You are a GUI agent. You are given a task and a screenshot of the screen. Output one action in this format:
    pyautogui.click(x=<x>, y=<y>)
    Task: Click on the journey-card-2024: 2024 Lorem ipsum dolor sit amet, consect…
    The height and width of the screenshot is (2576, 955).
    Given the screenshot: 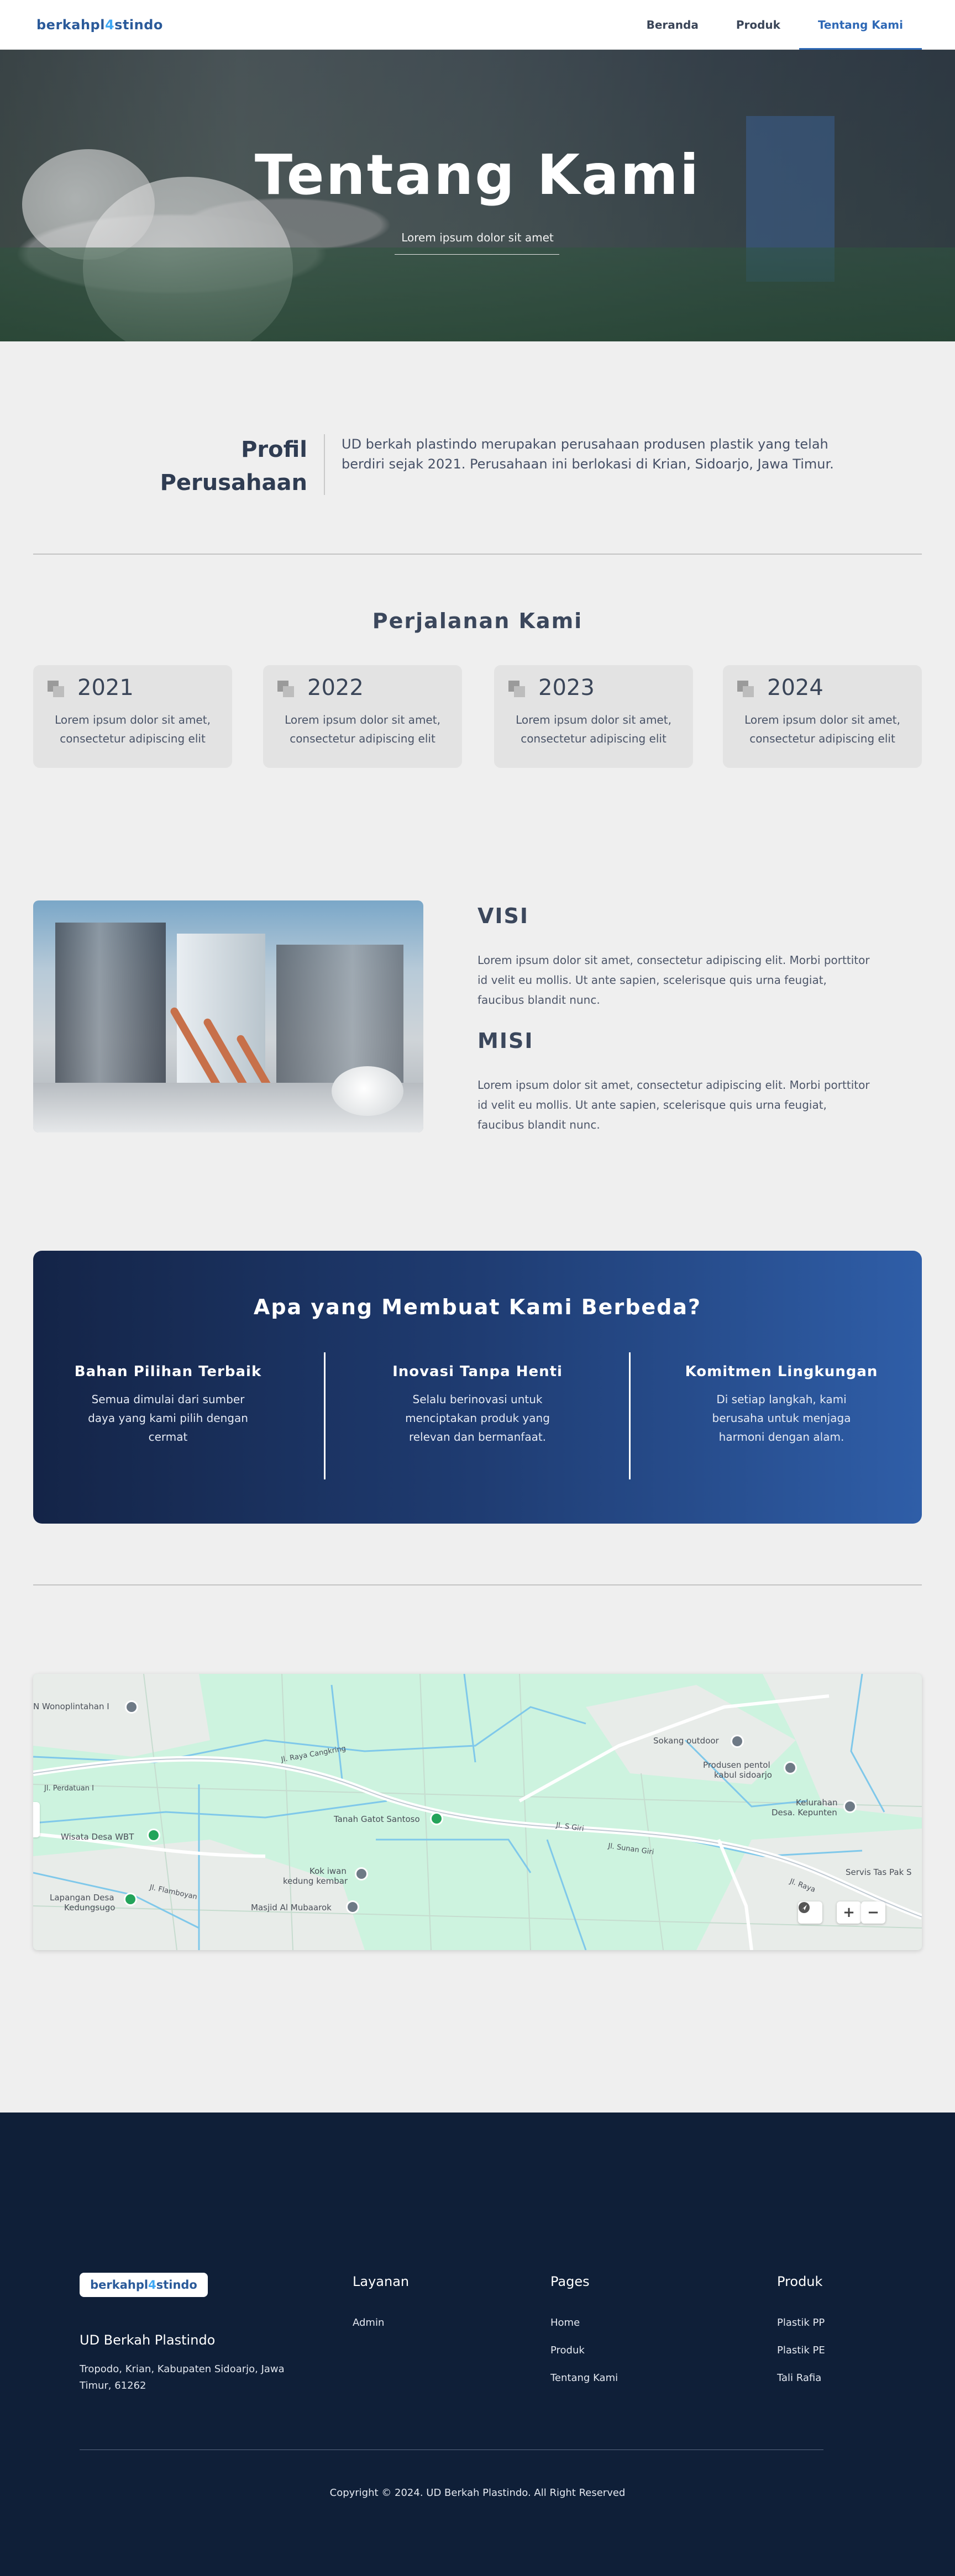 What is the action you would take?
    pyautogui.click(x=823, y=716)
    